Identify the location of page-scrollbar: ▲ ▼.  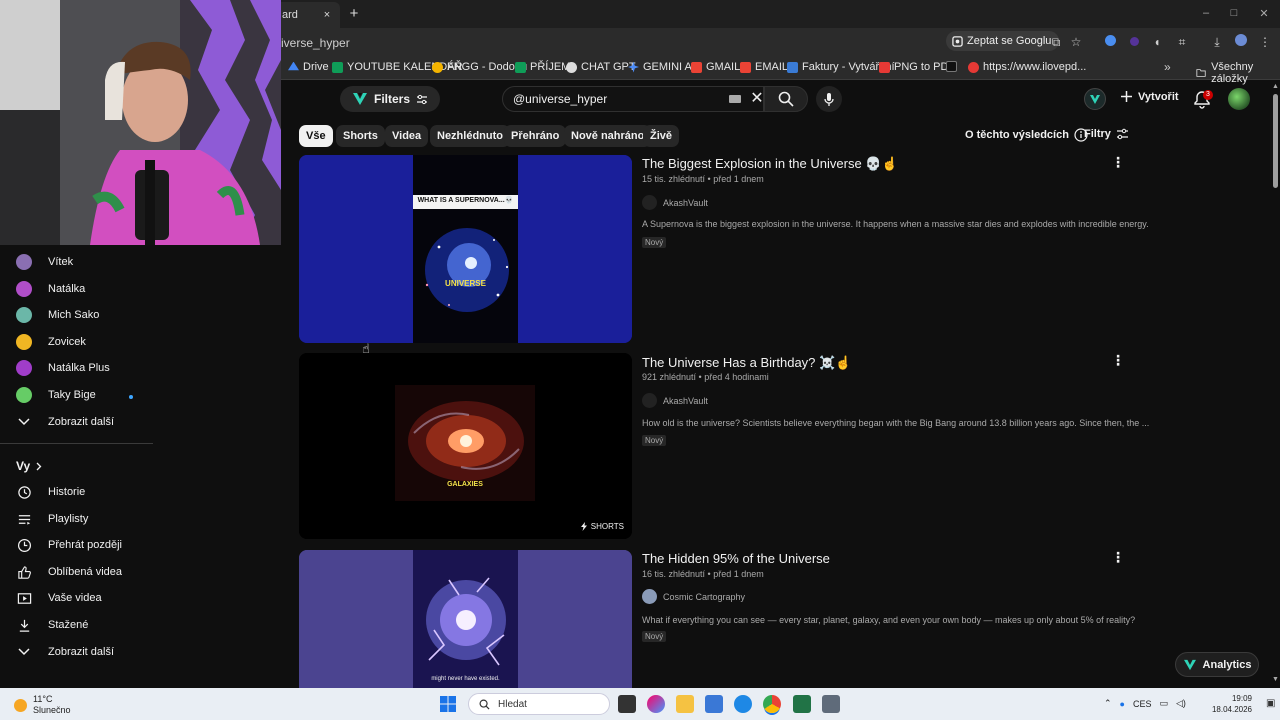
(1275, 384).